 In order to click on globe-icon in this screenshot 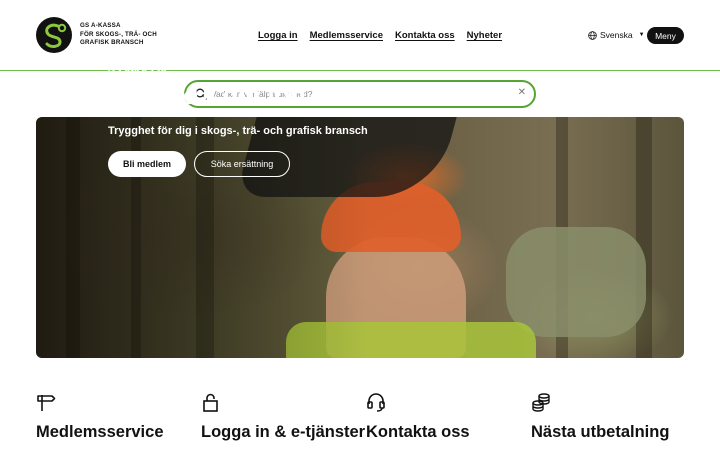, I will do `click(592, 35)`.